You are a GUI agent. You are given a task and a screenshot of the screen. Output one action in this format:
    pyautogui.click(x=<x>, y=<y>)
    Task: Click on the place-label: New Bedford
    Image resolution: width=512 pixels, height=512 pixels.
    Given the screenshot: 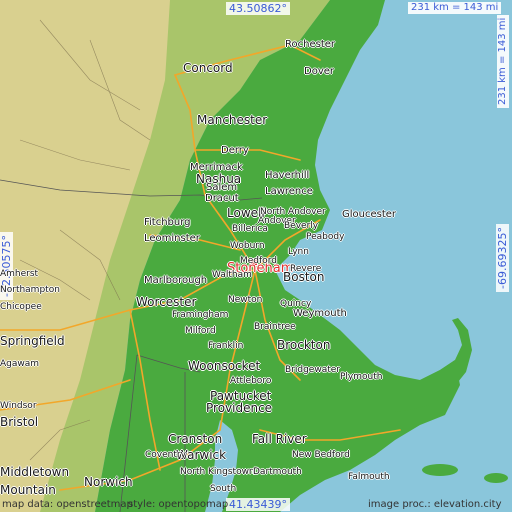 What is the action you would take?
    pyautogui.click(x=321, y=455)
    